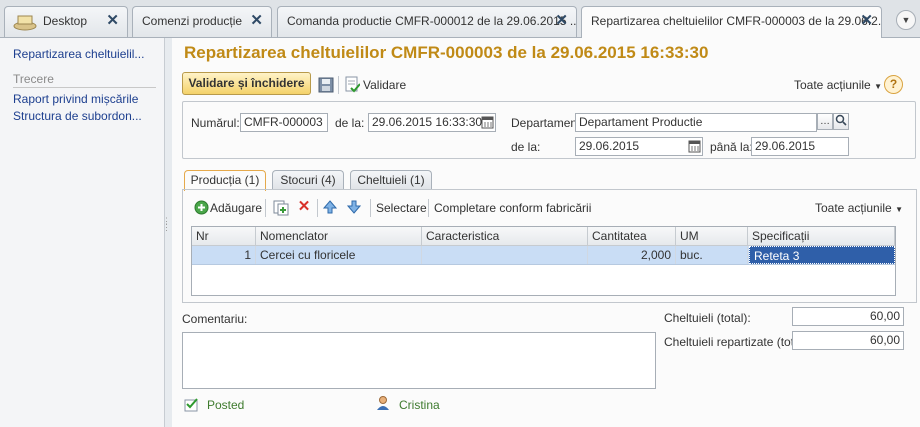 The width and height of the screenshot is (920, 427). I want to click on move-down-icon, so click(354, 207).